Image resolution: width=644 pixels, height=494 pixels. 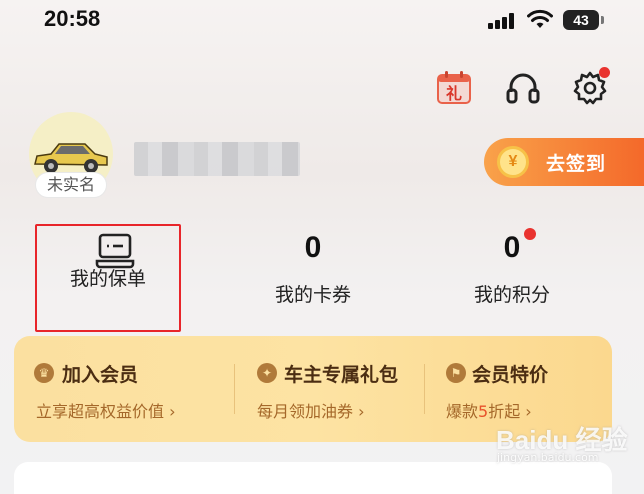 I want to click on battery-level: 43, so click(x=581, y=20).